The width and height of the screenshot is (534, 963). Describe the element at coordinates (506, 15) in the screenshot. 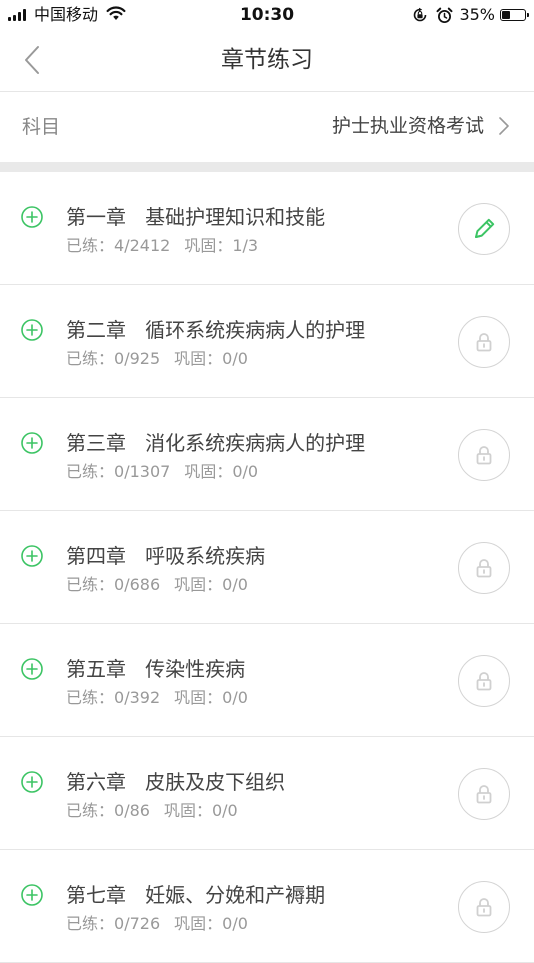

I see `battery-level` at that location.